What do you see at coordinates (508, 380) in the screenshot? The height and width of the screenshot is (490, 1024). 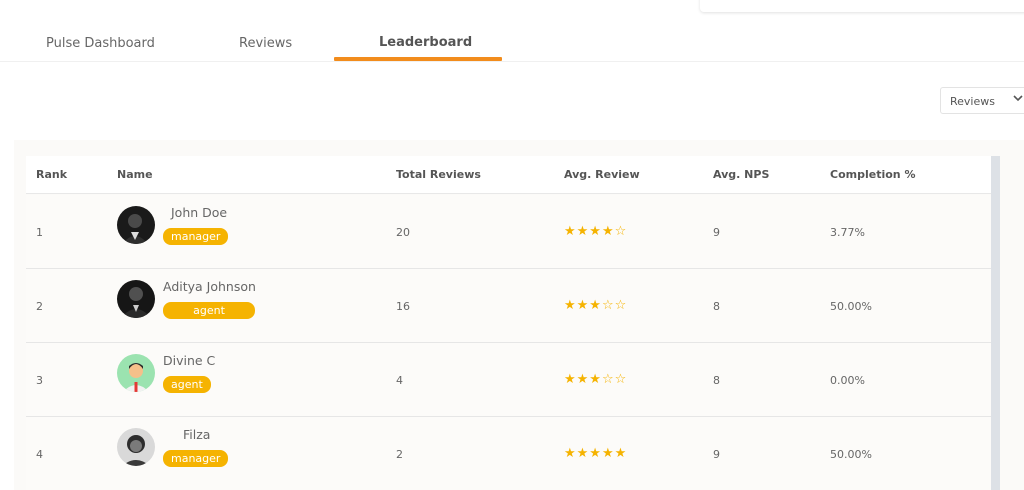 I see `table-row: 3 Divine C agent 4 ★★★☆☆ 8 0.00%` at bounding box center [508, 380].